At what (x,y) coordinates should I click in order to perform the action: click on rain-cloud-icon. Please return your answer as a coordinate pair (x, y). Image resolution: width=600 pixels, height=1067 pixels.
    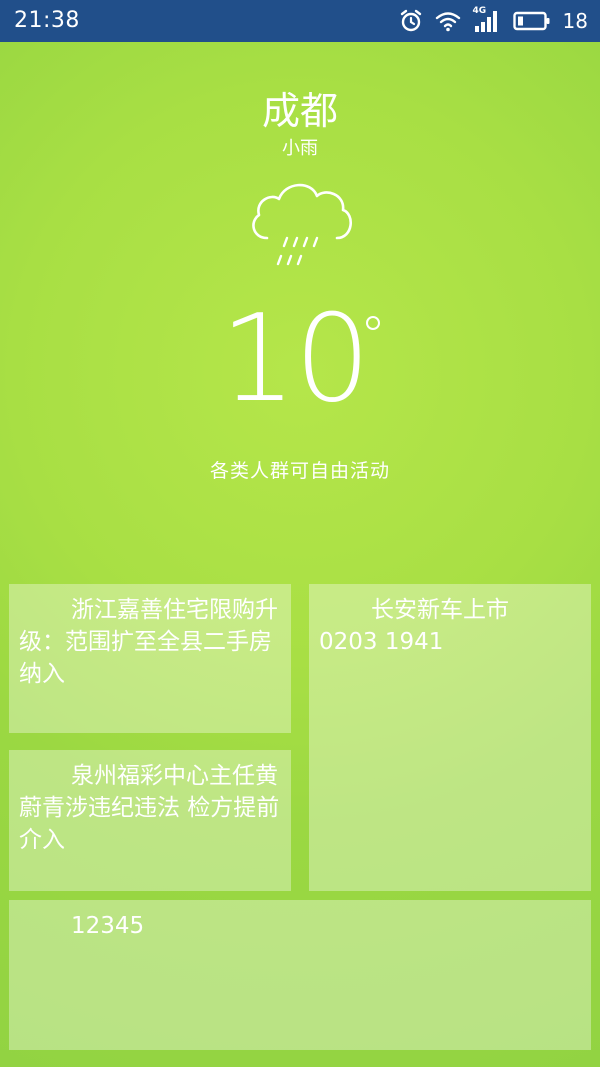
    Looking at the image, I should click on (300, 226).